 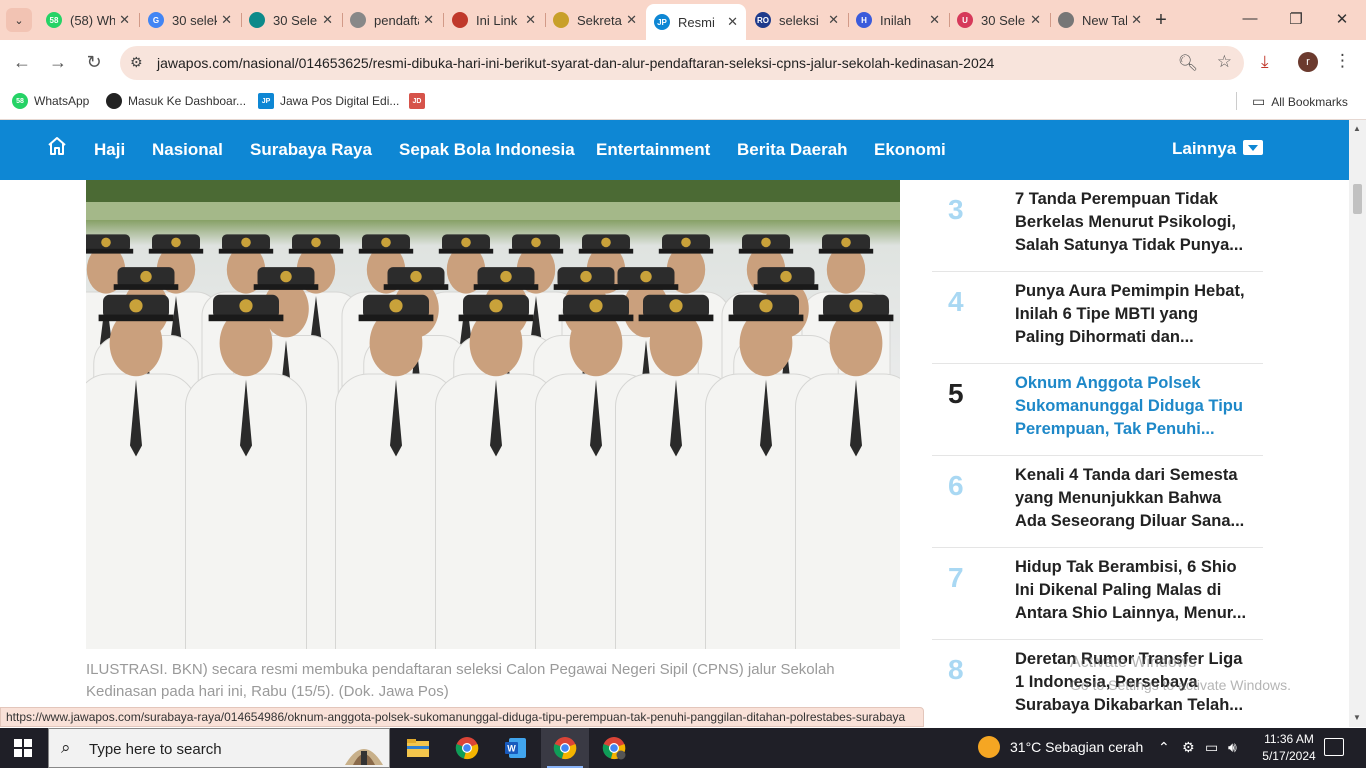 I want to click on bookmark-favicon-icon, so click(x=114, y=101).